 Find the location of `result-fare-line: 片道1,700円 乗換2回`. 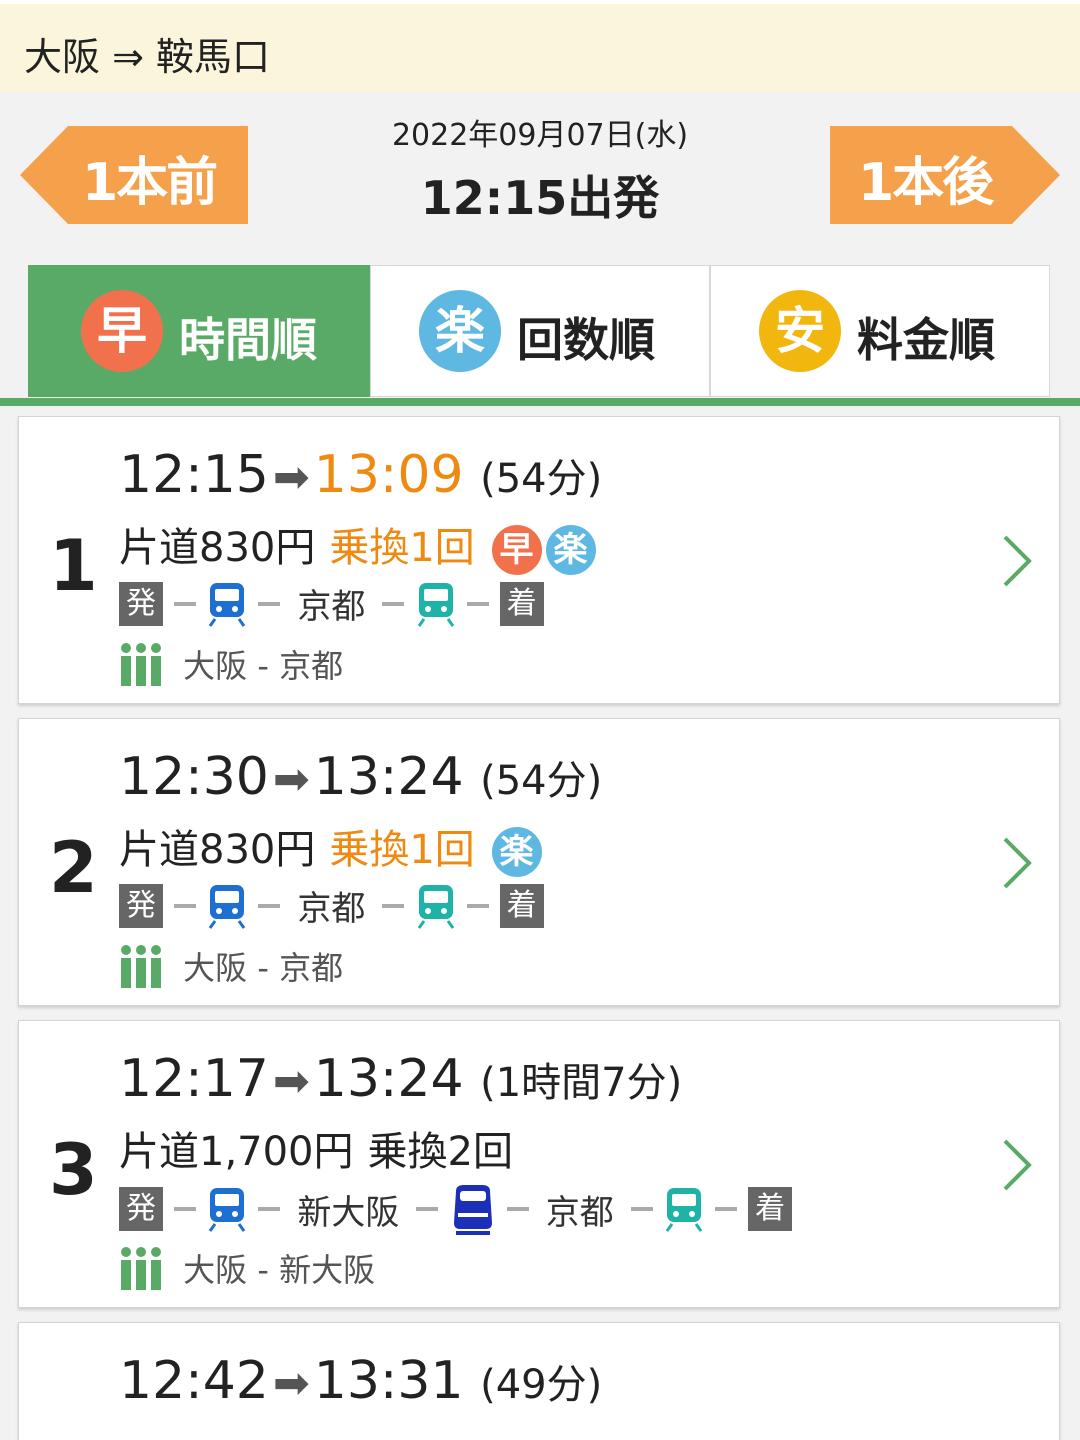

result-fare-line: 片道1,700円 乗換2回 is located at coordinates (316, 1148).